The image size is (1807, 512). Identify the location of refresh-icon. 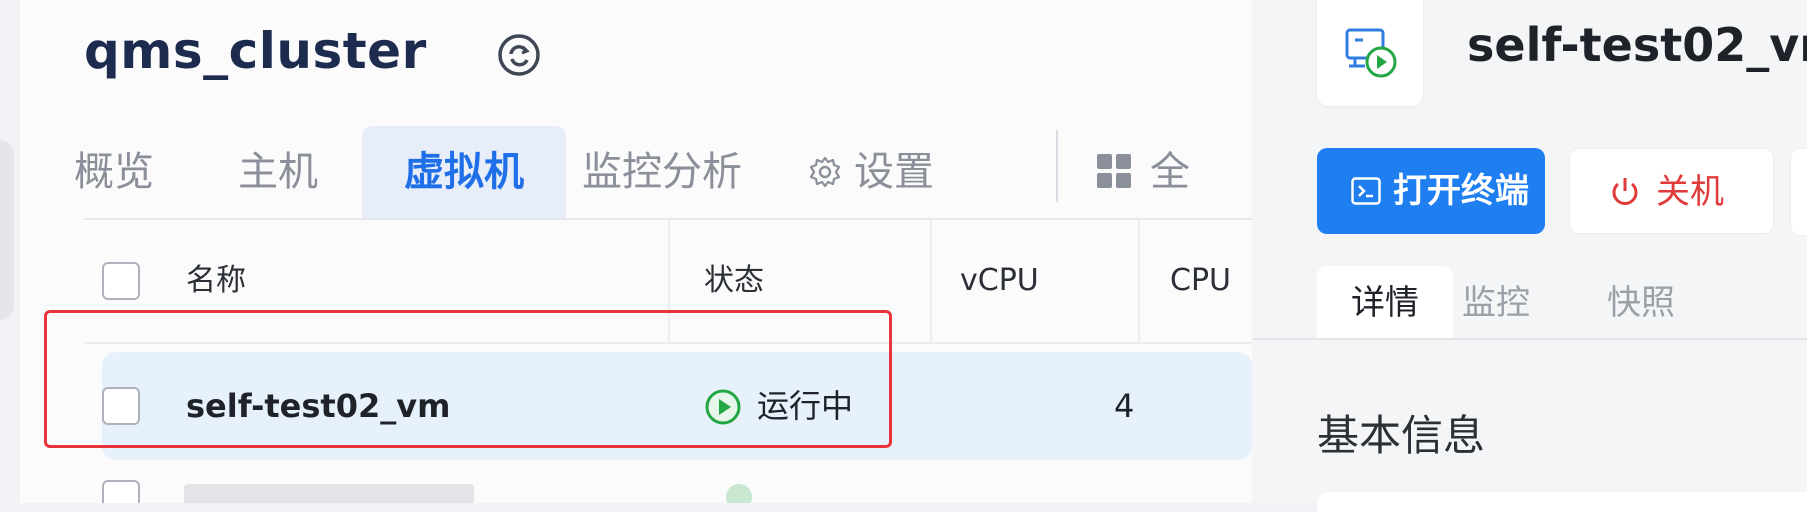
(519, 55).